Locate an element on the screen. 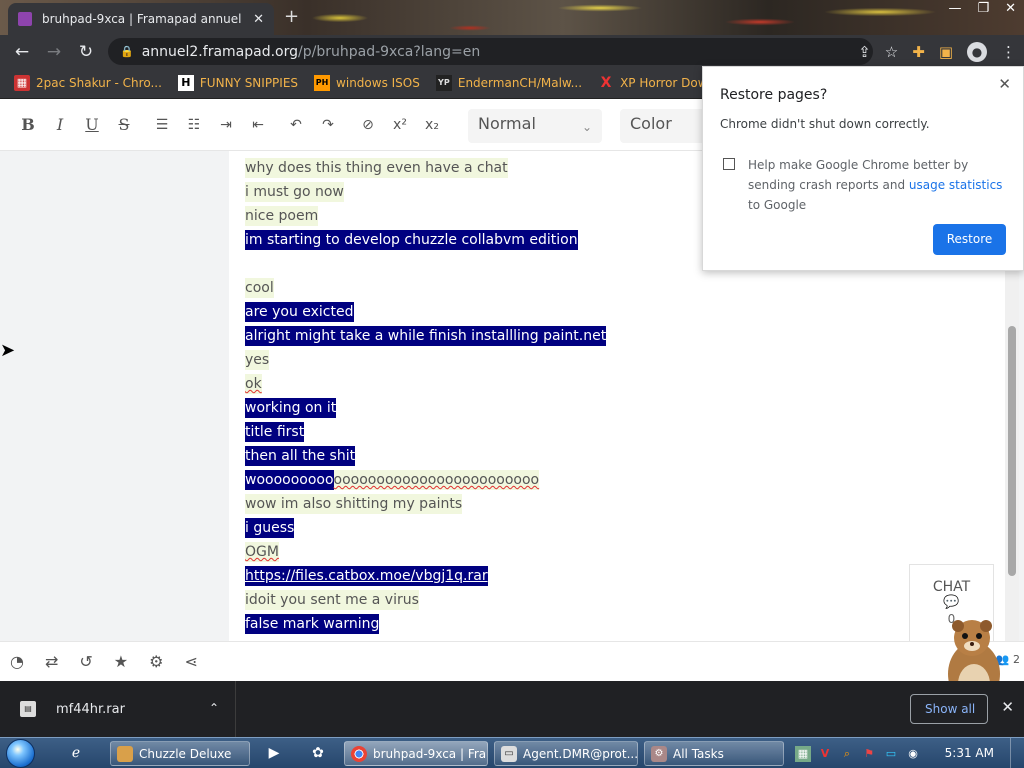 The height and width of the screenshot is (768, 1024). reload-icon: ↻ is located at coordinates (86, 52).